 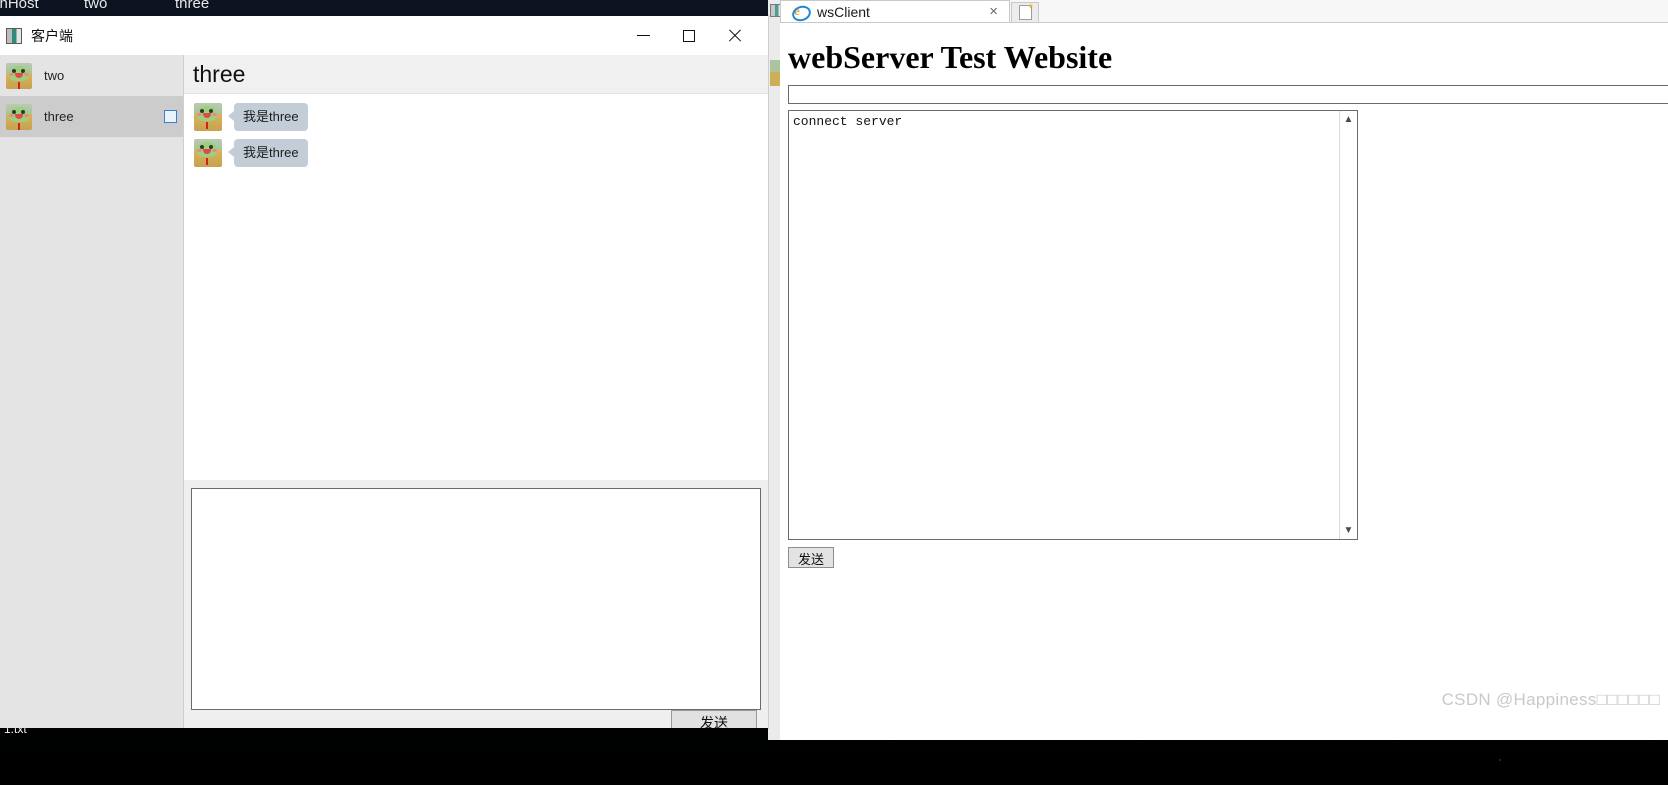 I want to click on close-icon: ×, so click(x=993, y=11).